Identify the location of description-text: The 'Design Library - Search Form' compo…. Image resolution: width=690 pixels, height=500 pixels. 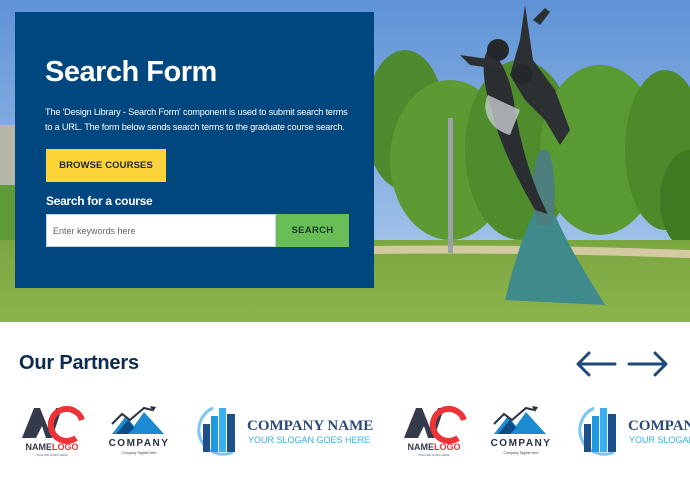
(196, 119).